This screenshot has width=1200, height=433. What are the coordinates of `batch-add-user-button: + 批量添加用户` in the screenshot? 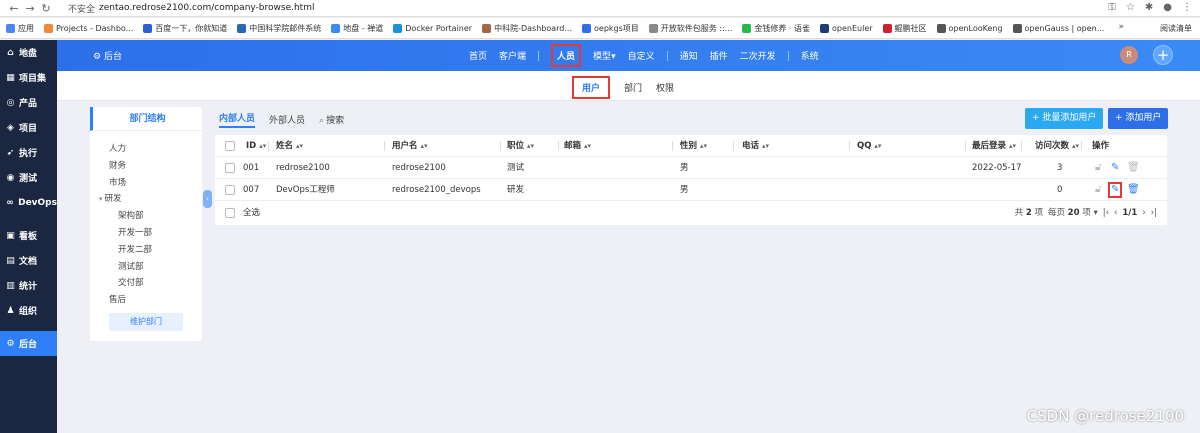 It's located at (1064, 118).